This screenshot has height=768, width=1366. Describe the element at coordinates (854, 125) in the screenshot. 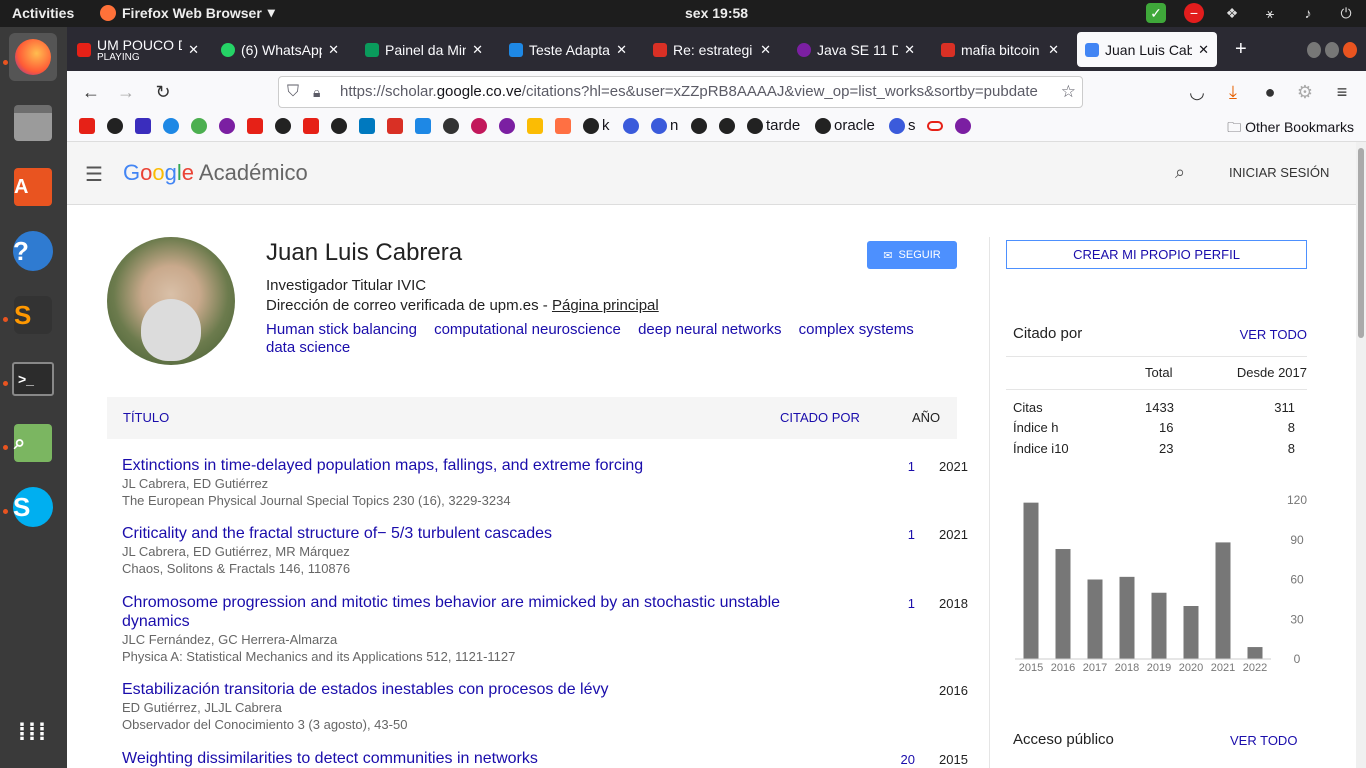

I see `bookmark-oracle: oracle` at that location.